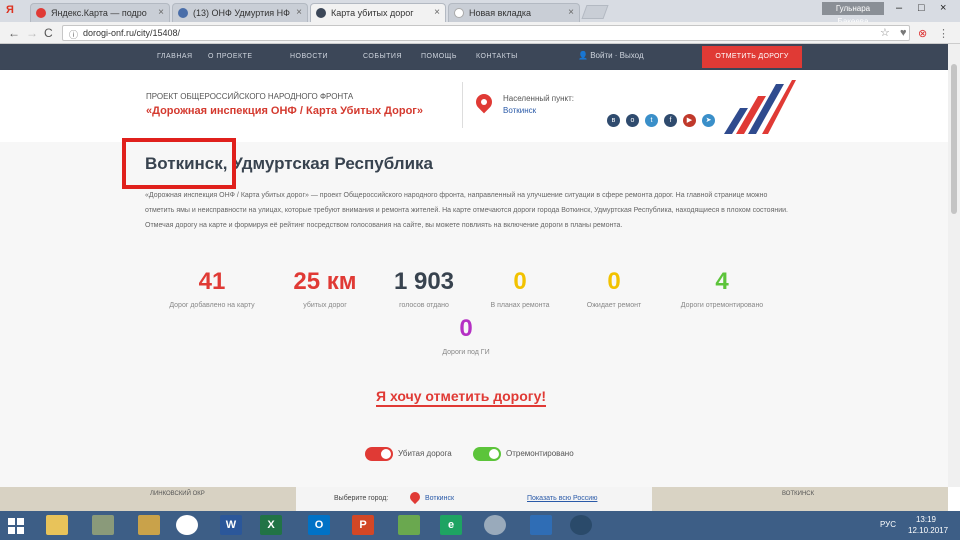  What do you see at coordinates (319, 525) in the screenshot?
I see `outlook-icon: O` at bounding box center [319, 525].